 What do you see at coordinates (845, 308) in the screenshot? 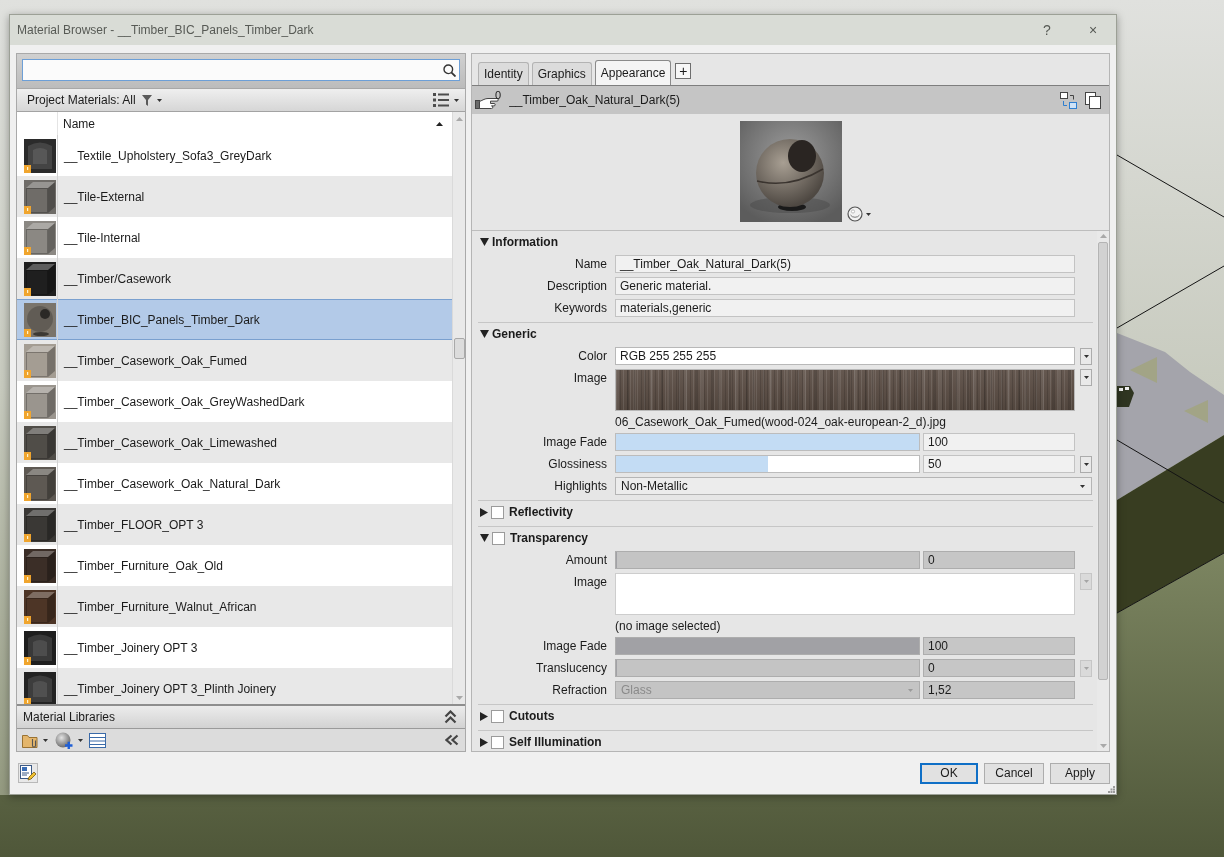
I see `text-field: materials,generic` at bounding box center [845, 308].